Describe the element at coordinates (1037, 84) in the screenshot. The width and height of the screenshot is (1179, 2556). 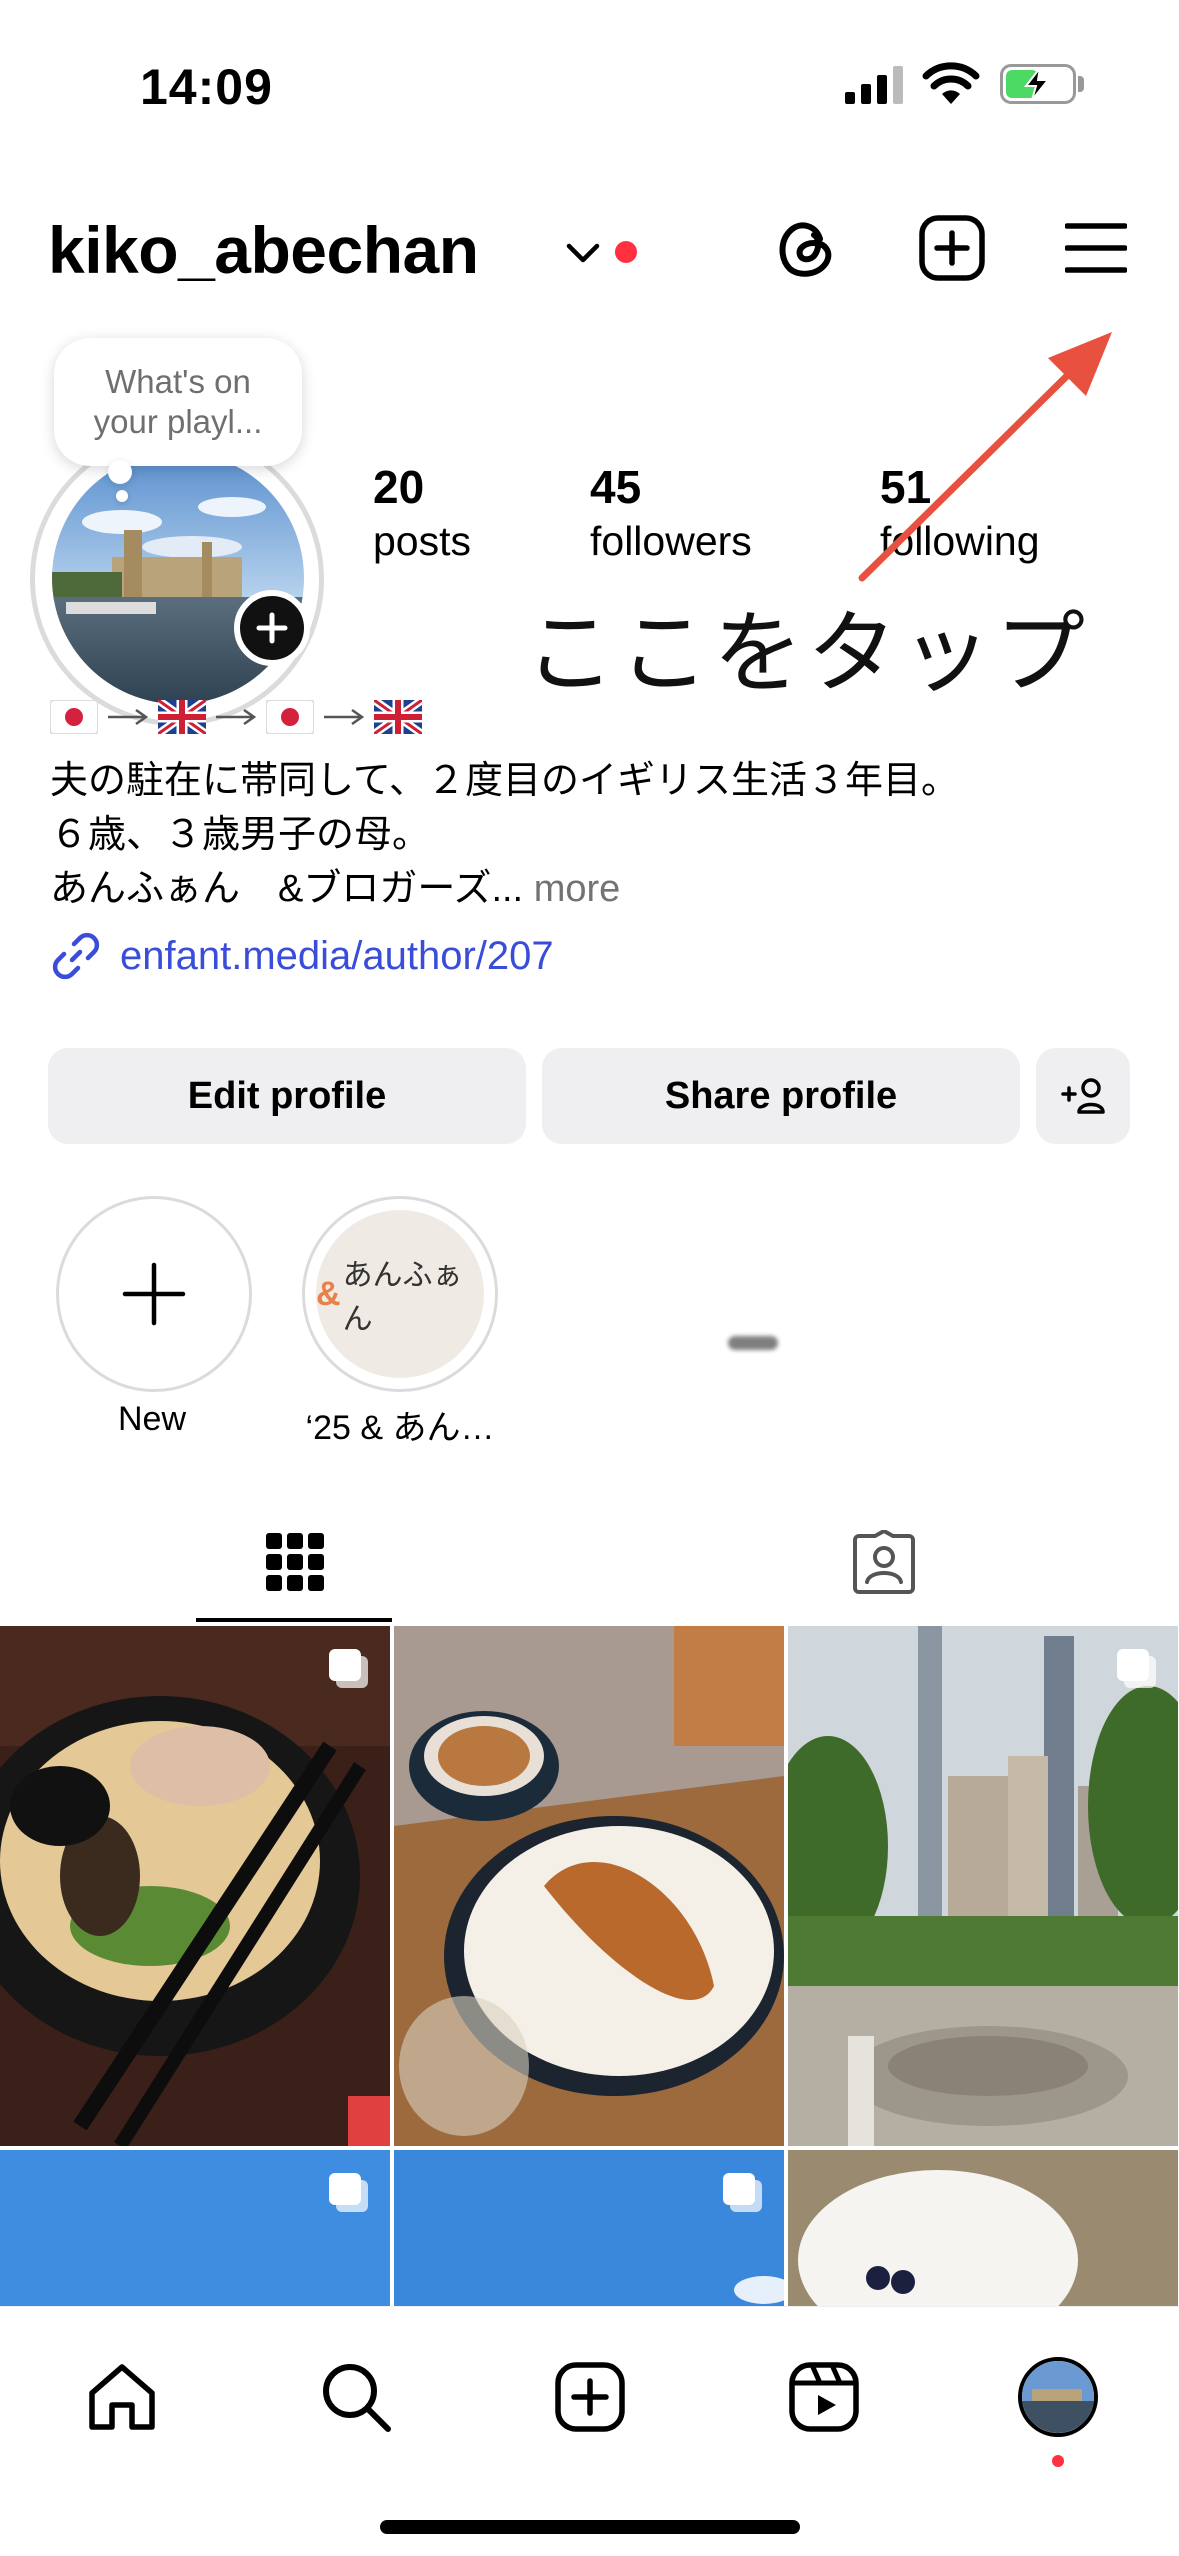
I see `charging-bolt-icon` at that location.